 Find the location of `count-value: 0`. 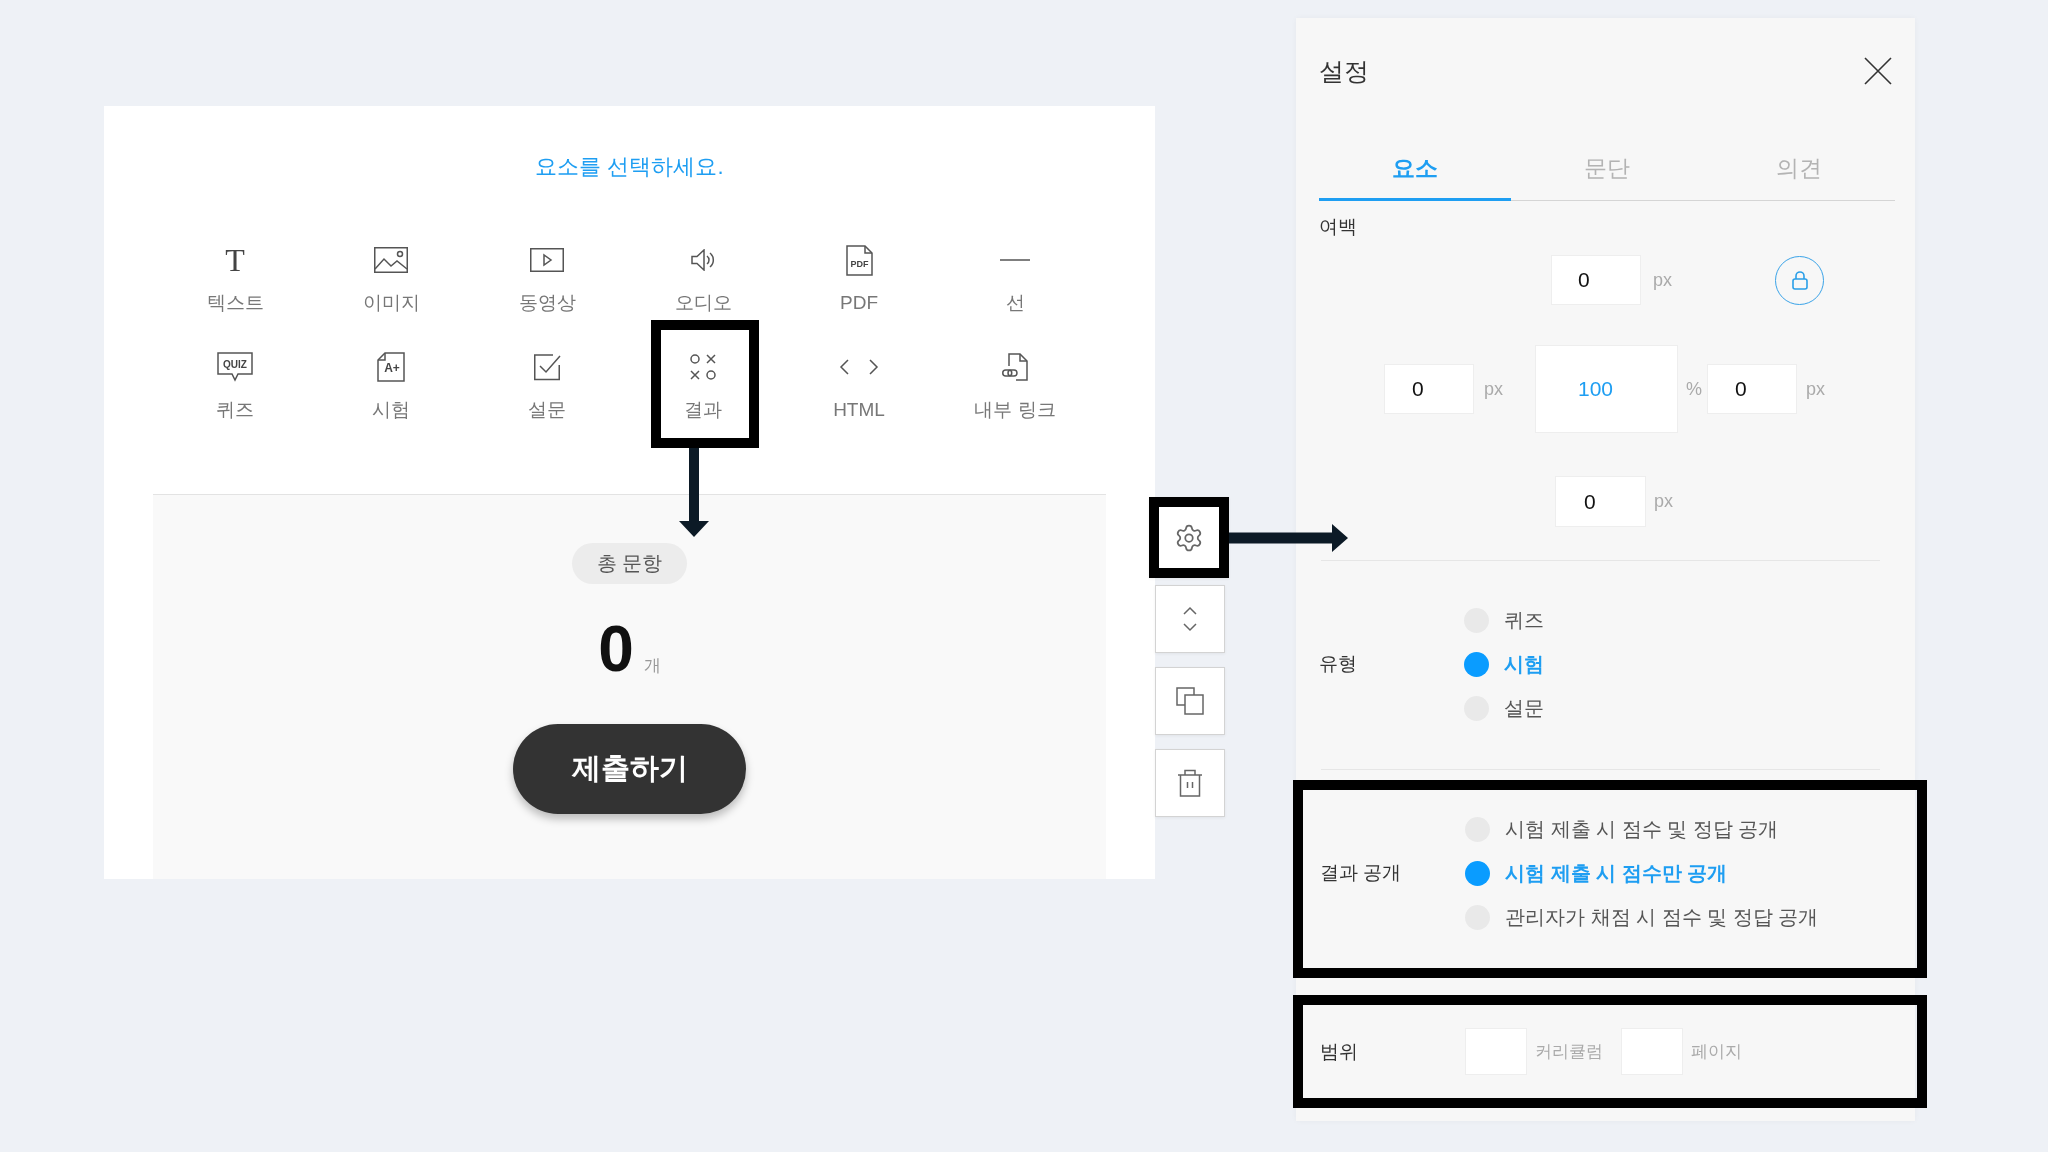

count-value: 0 is located at coordinates (616, 649).